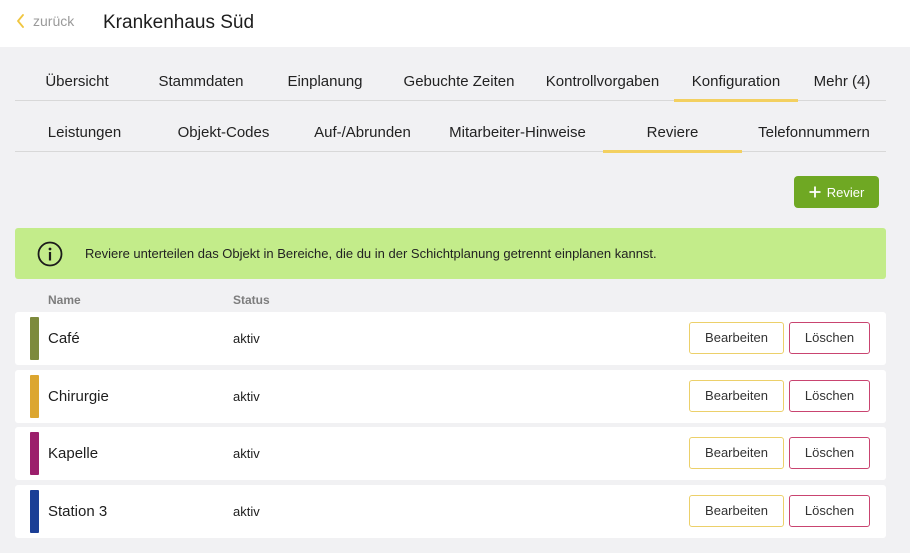 This screenshot has width=910, height=553. What do you see at coordinates (77, 83) in the screenshot?
I see `tab-uebersicht: Übersicht` at bounding box center [77, 83].